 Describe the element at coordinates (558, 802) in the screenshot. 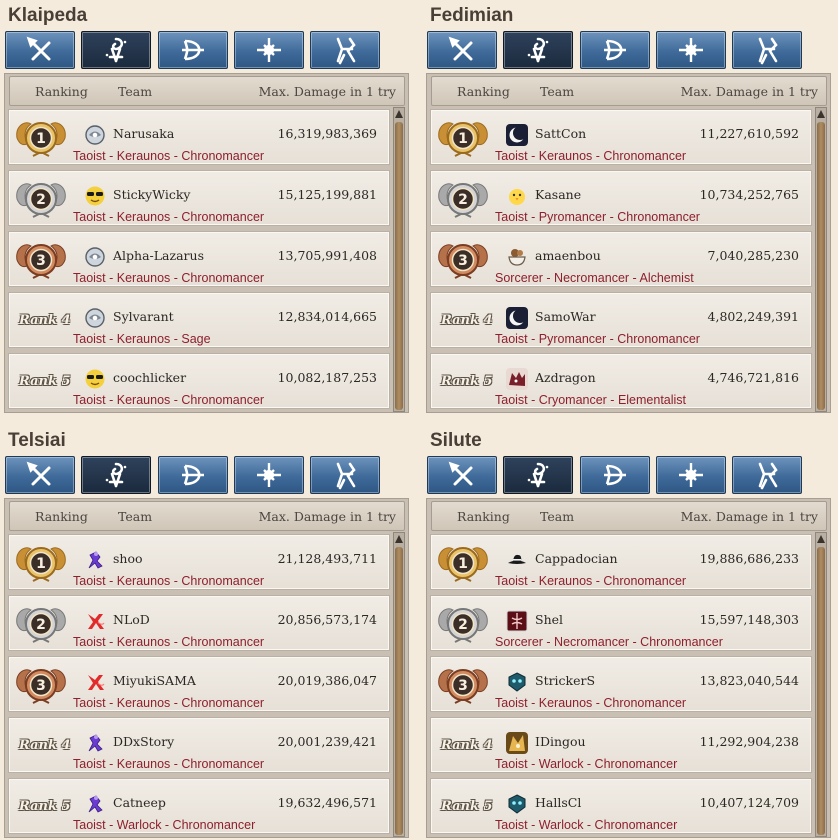

I see `team-name: HallsCl` at that location.